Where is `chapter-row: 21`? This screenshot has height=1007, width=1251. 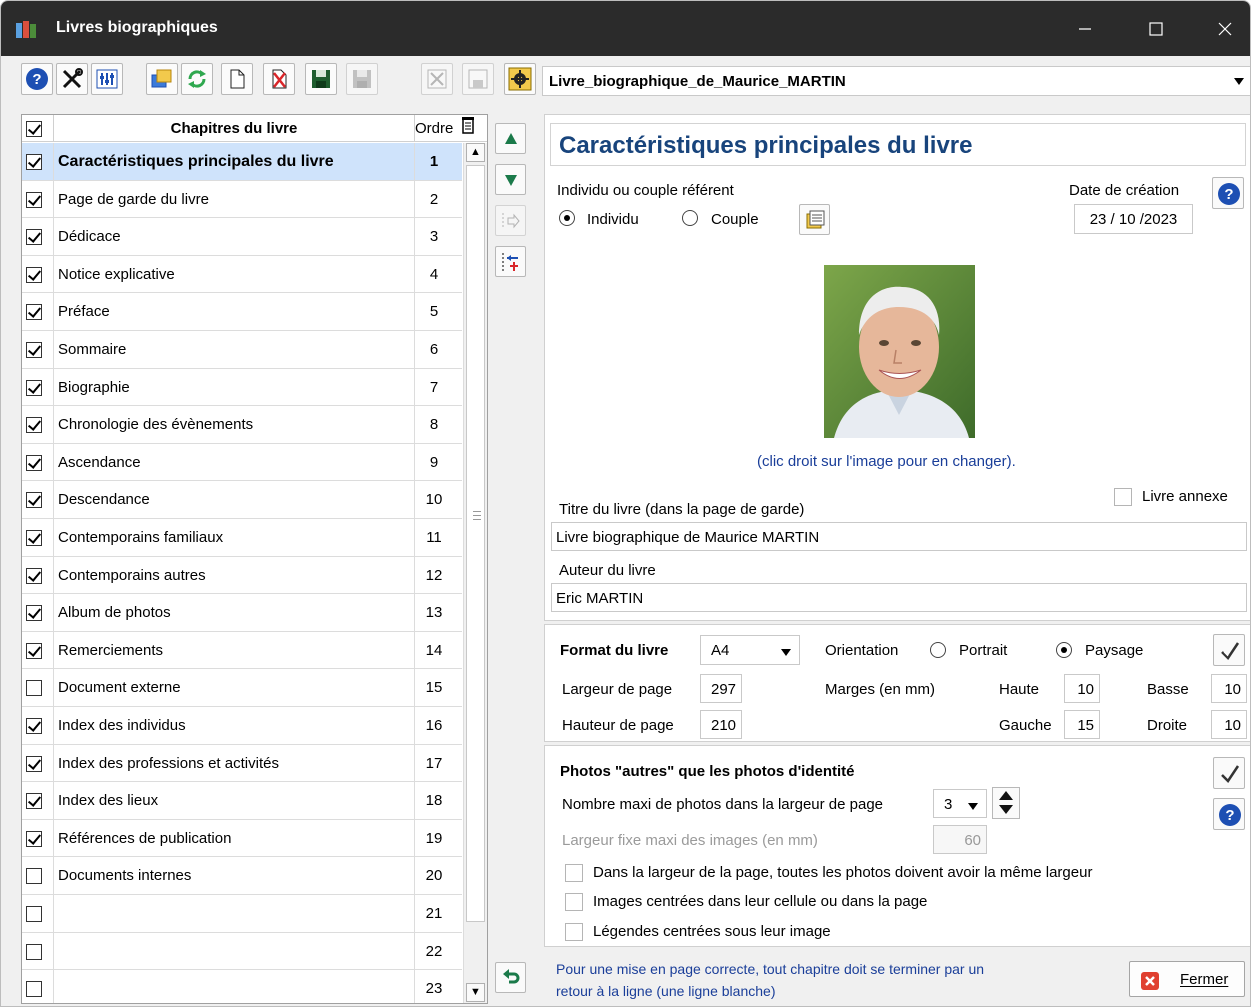
chapter-row: 21 is located at coordinates (242, 914).